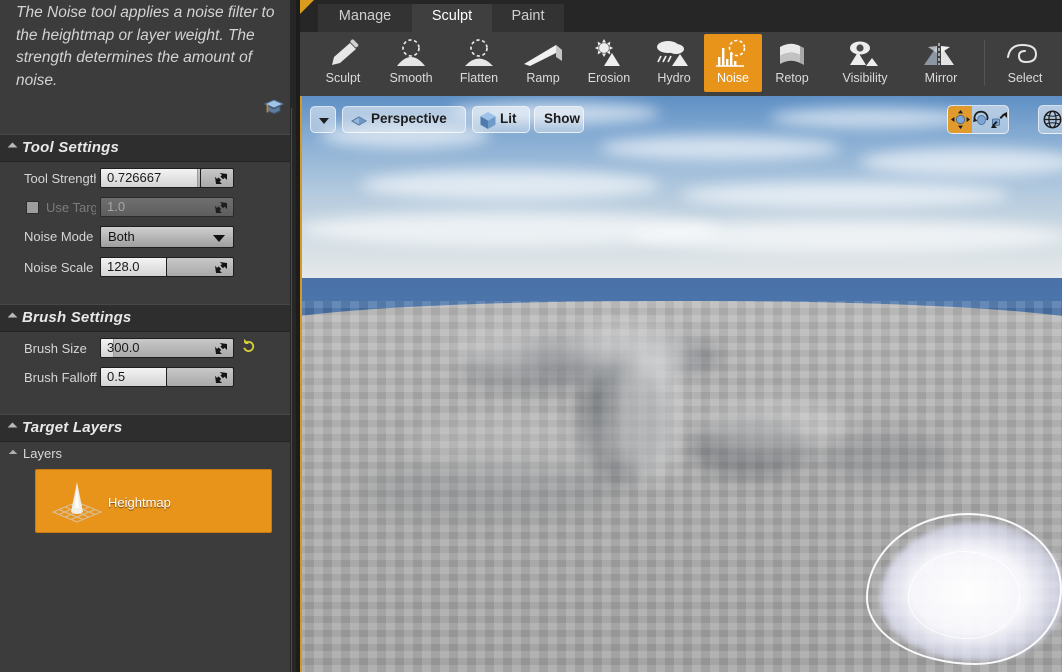 Image resolution: width=1062 pixels, height=672 pixels. Describe the element at coordinates (217, 178) in the screenshot. I see `tool-strength-drag-handle` at that location.